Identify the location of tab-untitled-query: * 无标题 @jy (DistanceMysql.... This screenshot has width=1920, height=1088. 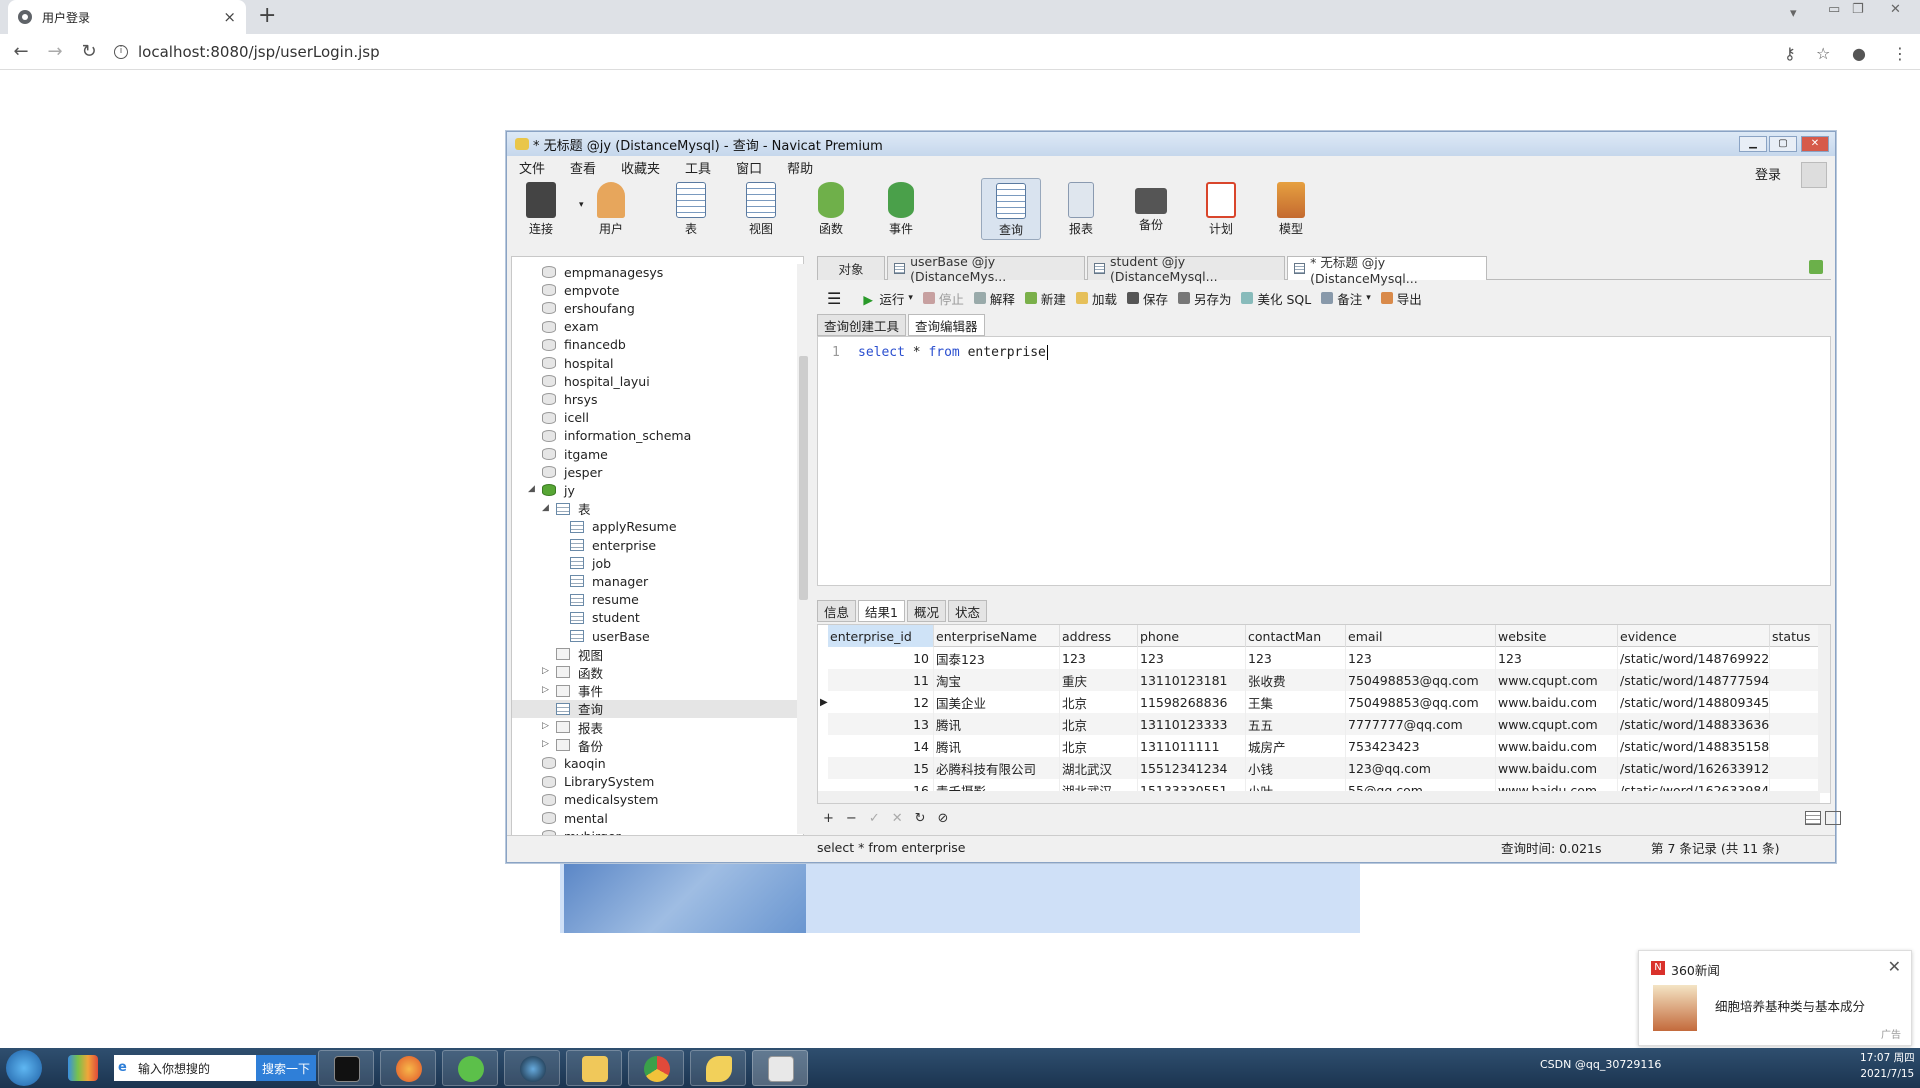
(1387, 270).